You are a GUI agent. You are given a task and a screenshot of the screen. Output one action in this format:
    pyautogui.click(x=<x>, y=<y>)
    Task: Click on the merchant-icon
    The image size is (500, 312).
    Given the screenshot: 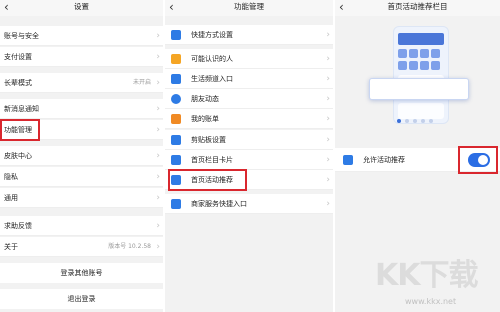 What is the action you would take?
    pyautogui.click(x=176, y=204)
    